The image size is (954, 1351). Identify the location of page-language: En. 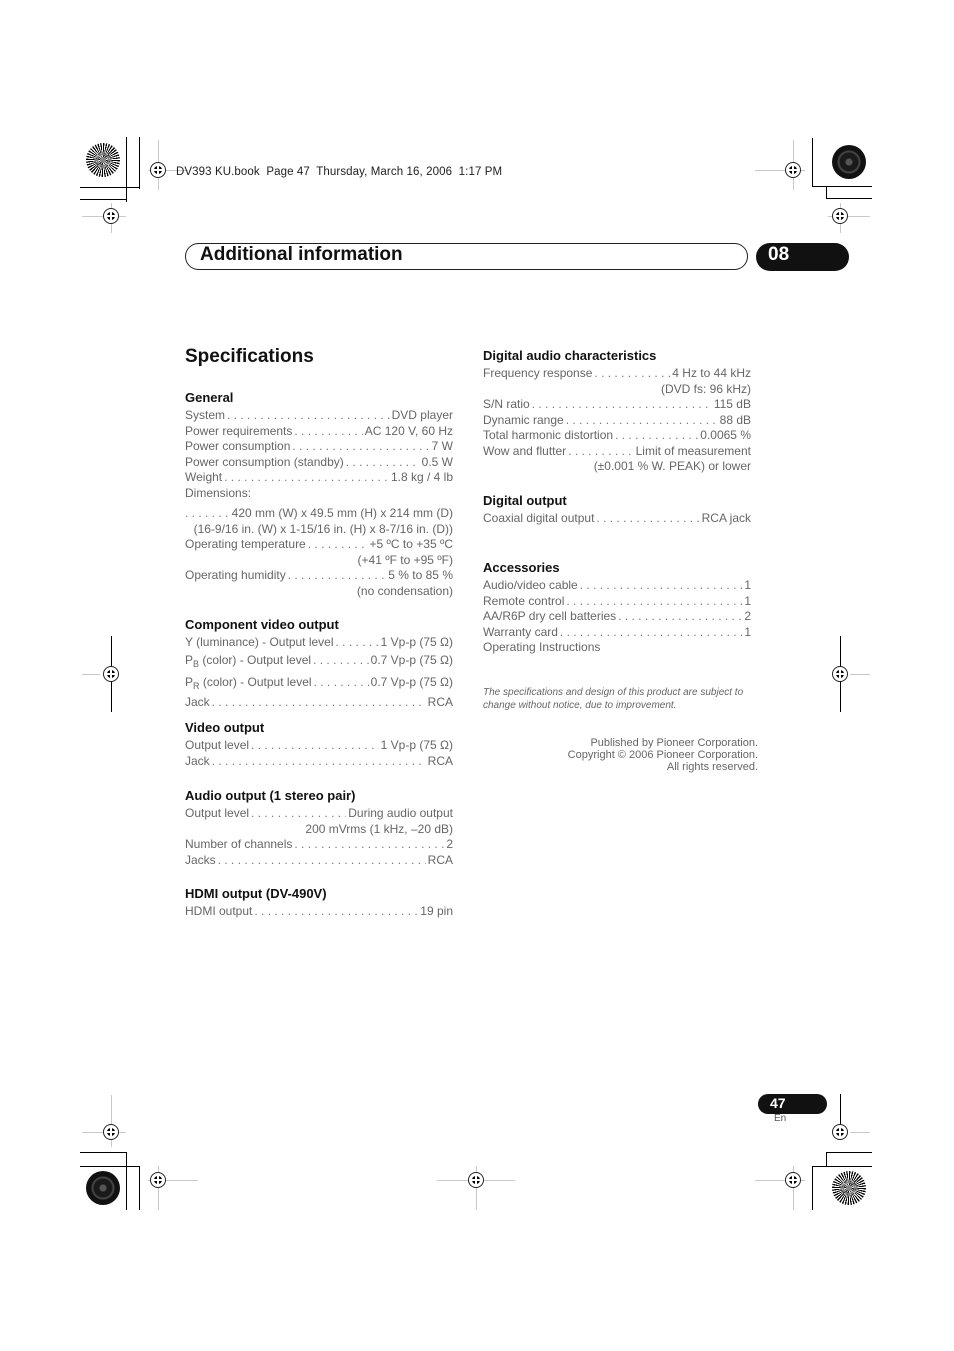
(780, 1118).